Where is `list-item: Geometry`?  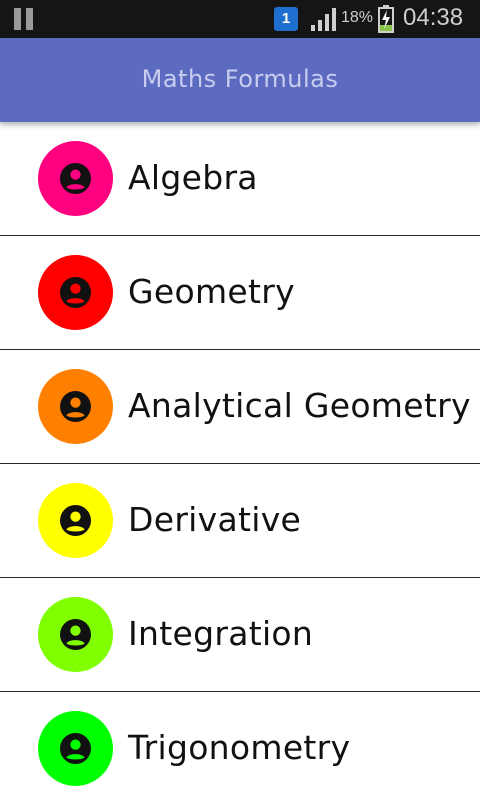
list-item: Geometry is located at coordinates (240, 293).